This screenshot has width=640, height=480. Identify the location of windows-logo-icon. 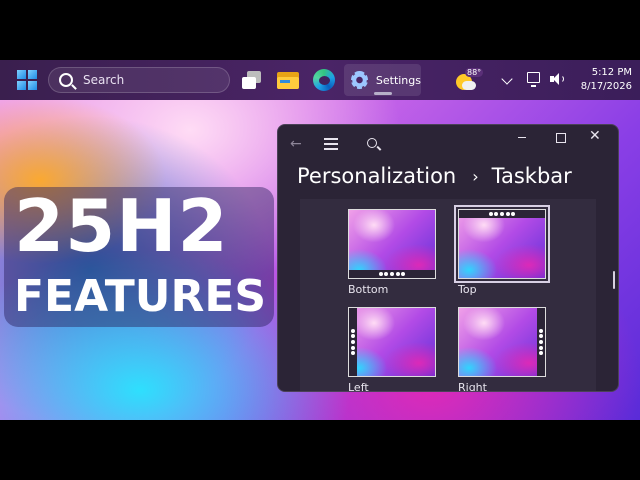
(27, 80).